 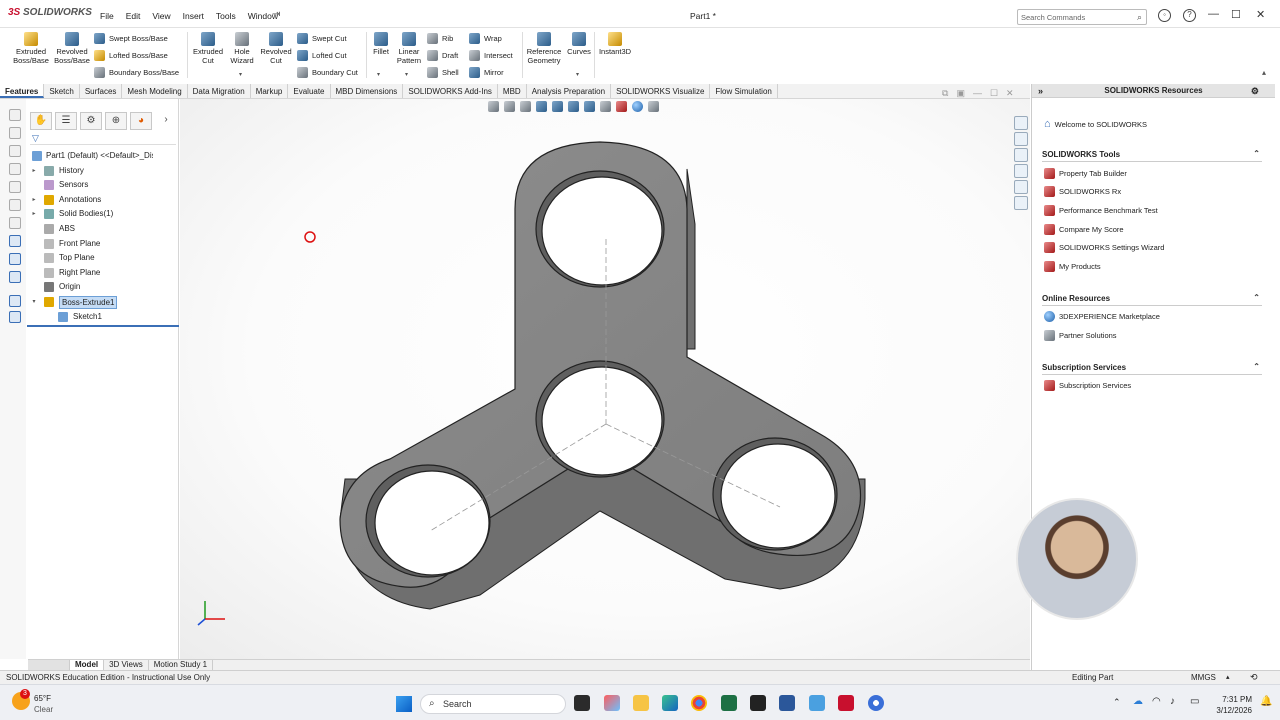 I want to click on welcome-link: ⌂ Welcome to SOLIDWORKS, so click(x=1095, y=124).